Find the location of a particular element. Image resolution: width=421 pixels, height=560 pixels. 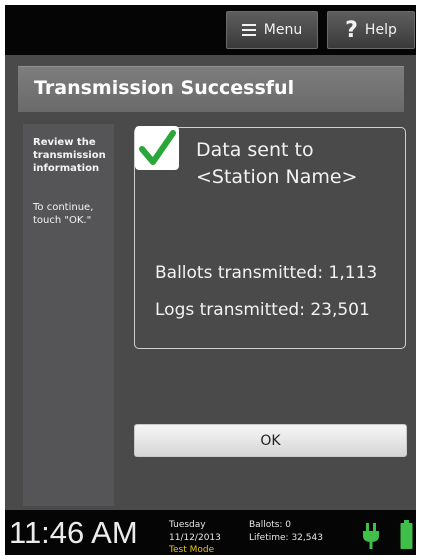

ballot-count: Ballots: 0 is located at coordinates (270, 525).